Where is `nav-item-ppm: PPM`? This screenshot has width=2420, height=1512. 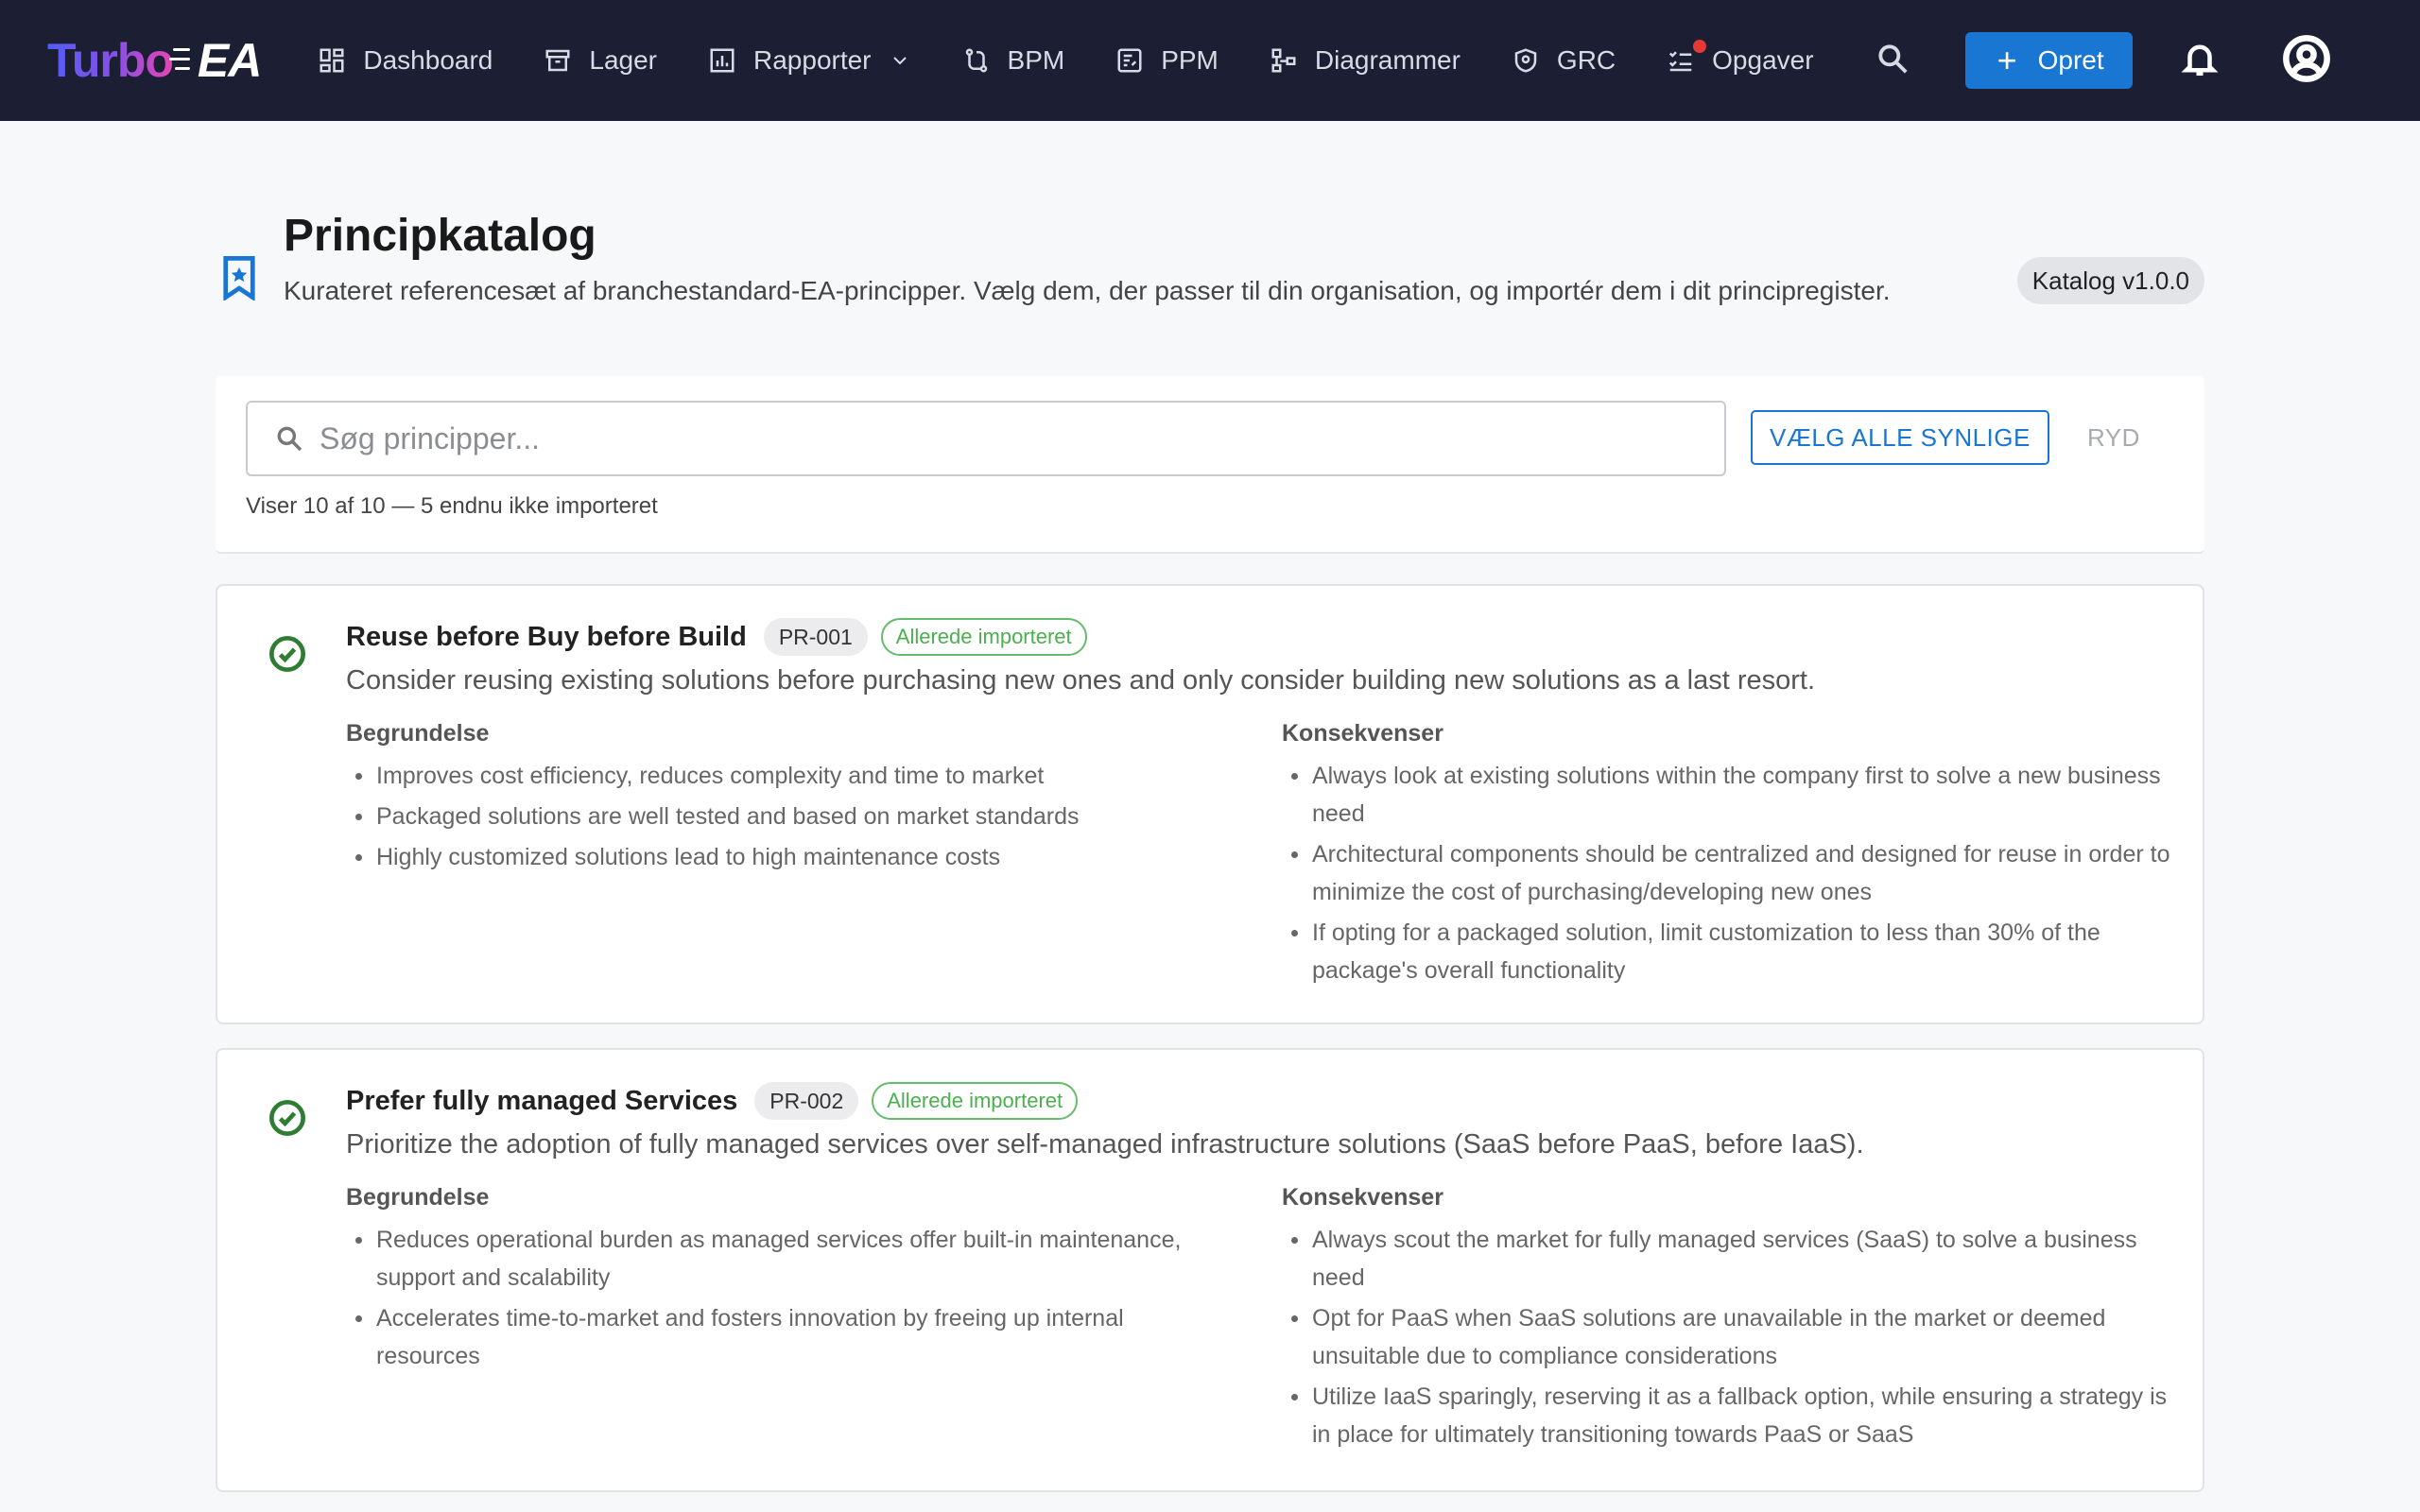 nav-item-ppm: PPM is located at coordinates (1167, 60).